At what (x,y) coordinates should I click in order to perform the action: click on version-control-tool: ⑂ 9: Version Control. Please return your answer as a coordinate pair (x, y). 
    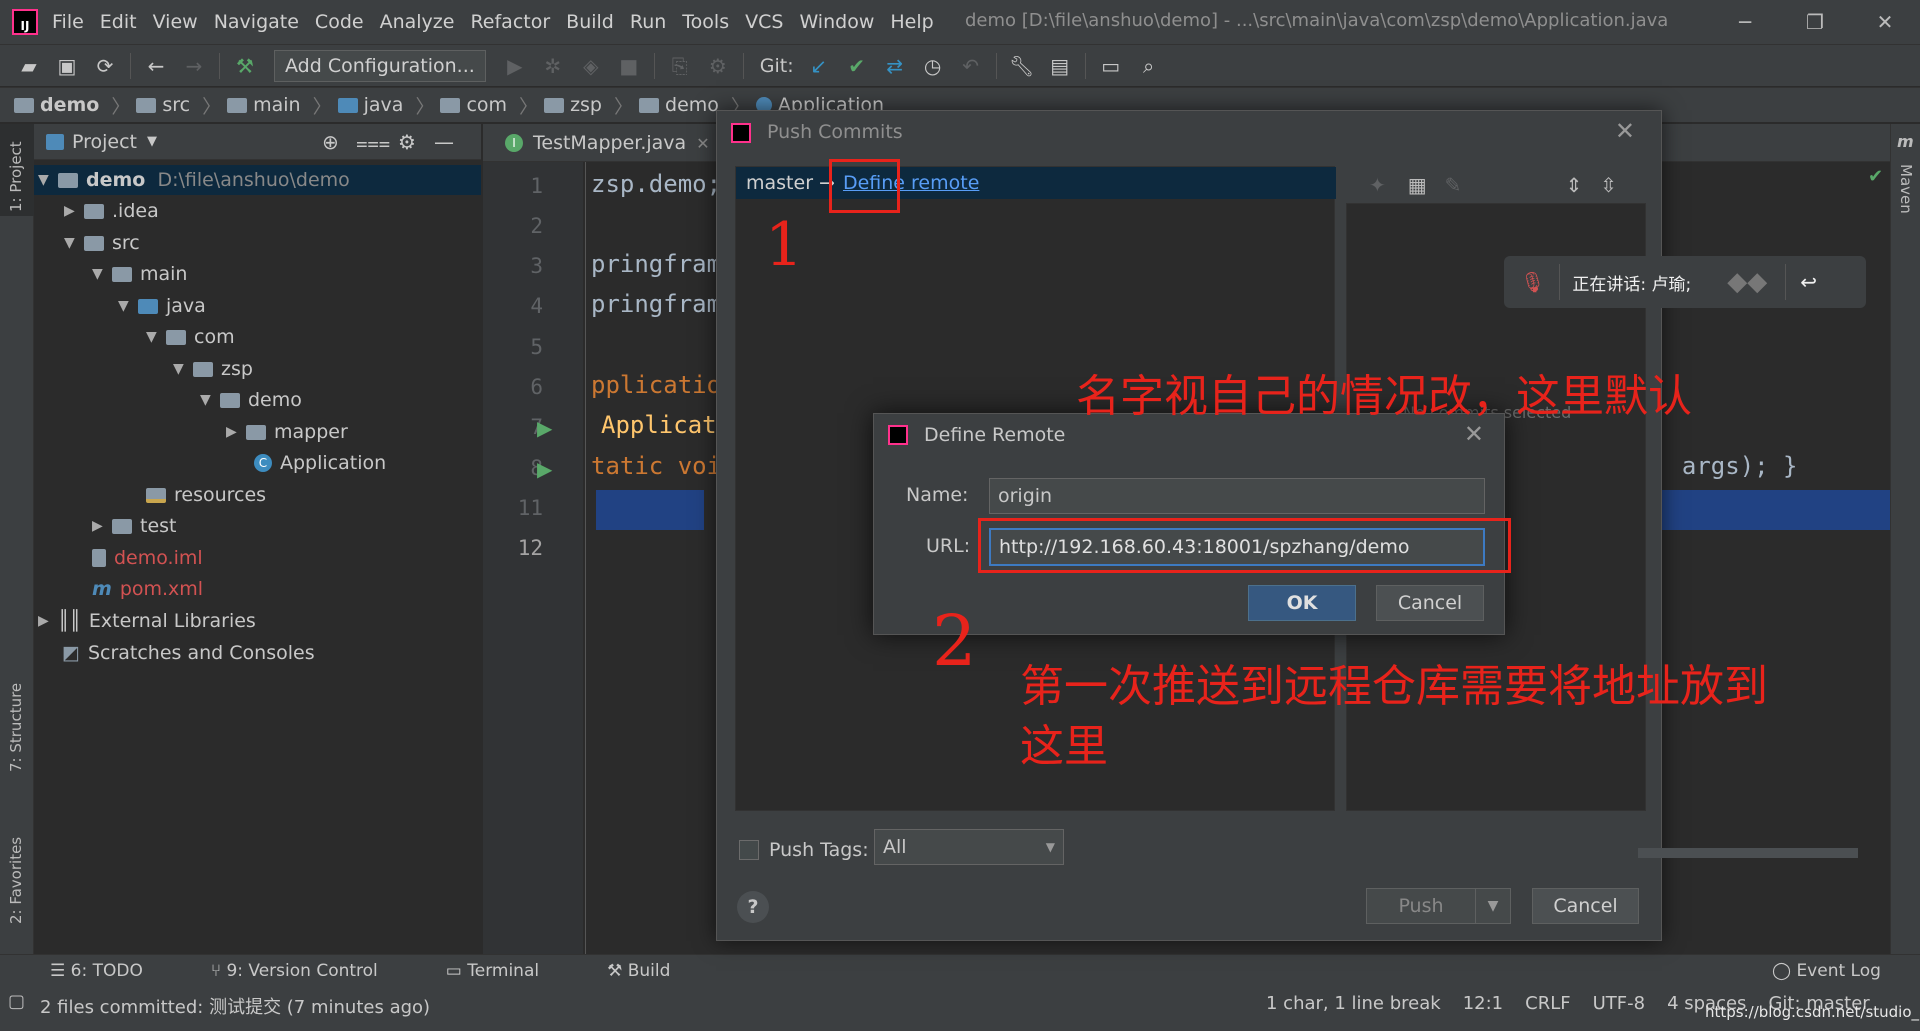
    Looking at the image, I should click on (311, 971).